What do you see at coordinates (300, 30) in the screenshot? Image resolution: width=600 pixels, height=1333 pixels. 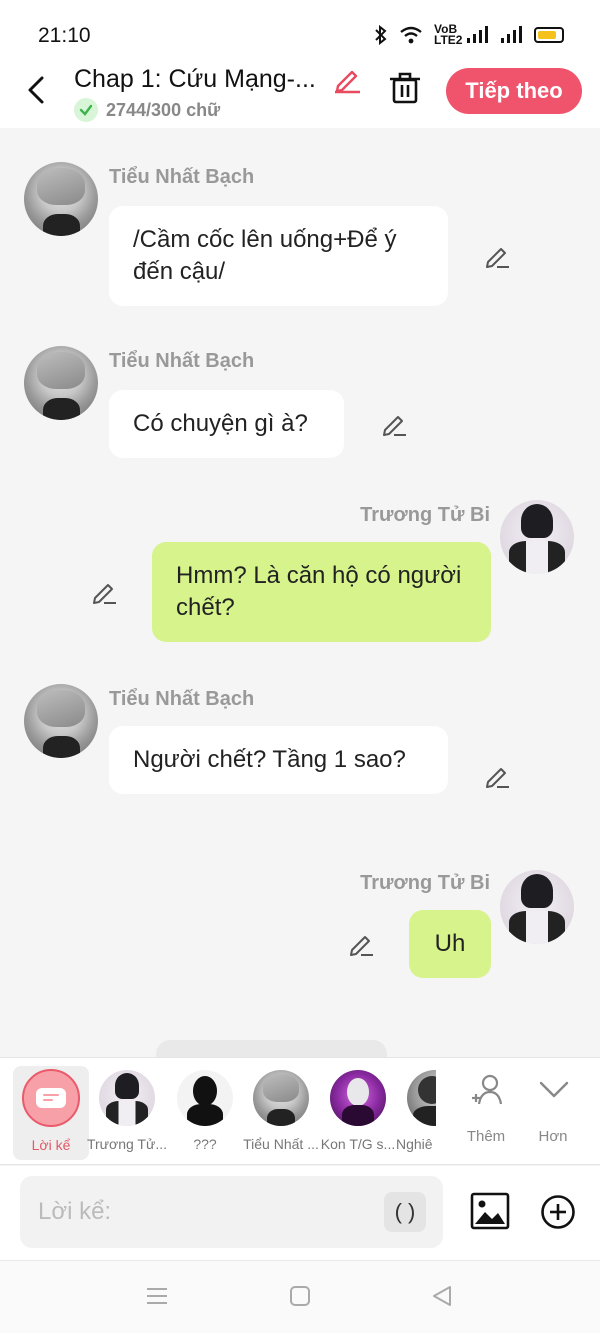 I see `status-bar: 21:10 VoB LTE2` at bounding box center [300, 30].